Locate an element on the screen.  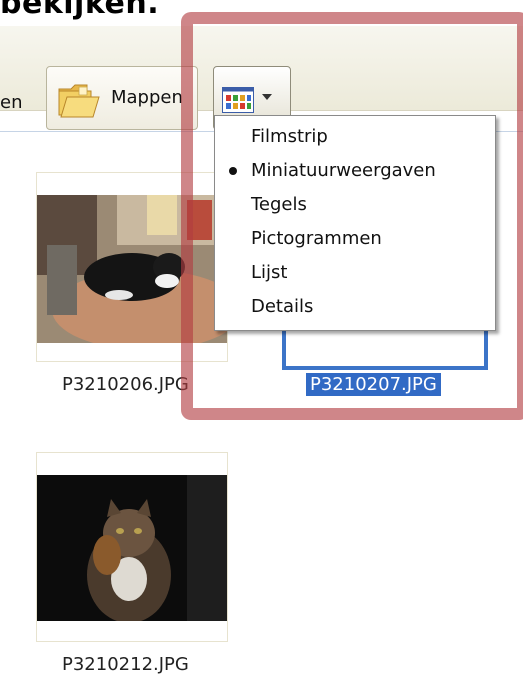
file-name-label: P3210212.JPG is located at coordinates (125, 664).